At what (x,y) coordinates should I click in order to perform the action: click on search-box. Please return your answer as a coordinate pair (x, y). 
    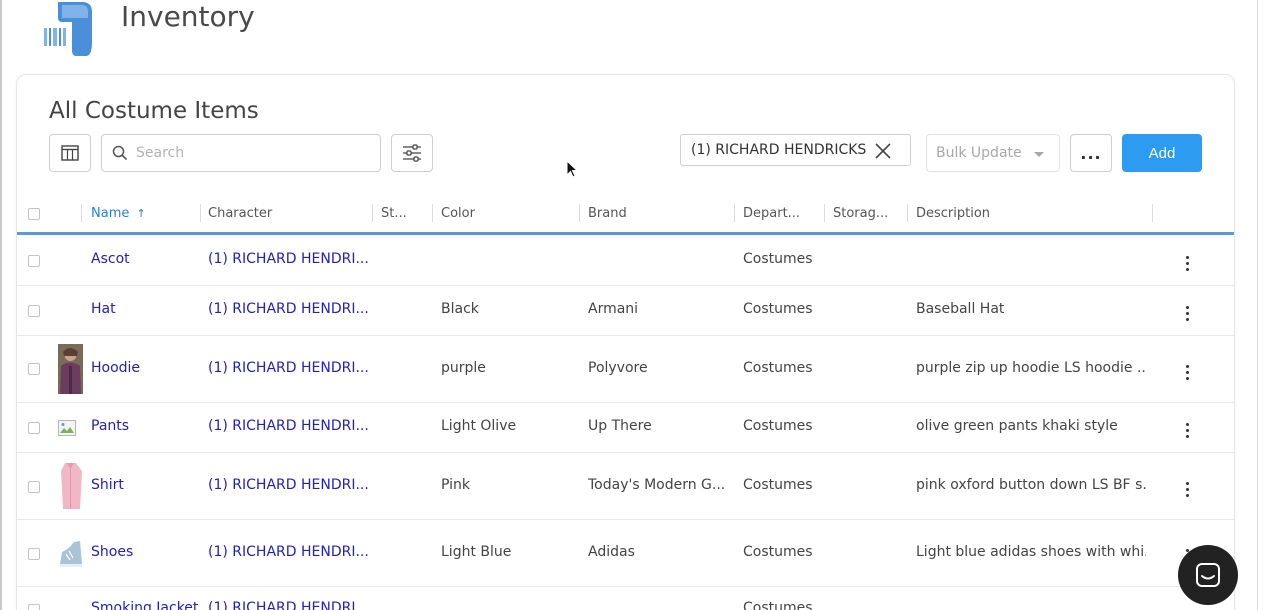
    Looking at the image, I should click on (241, 153).